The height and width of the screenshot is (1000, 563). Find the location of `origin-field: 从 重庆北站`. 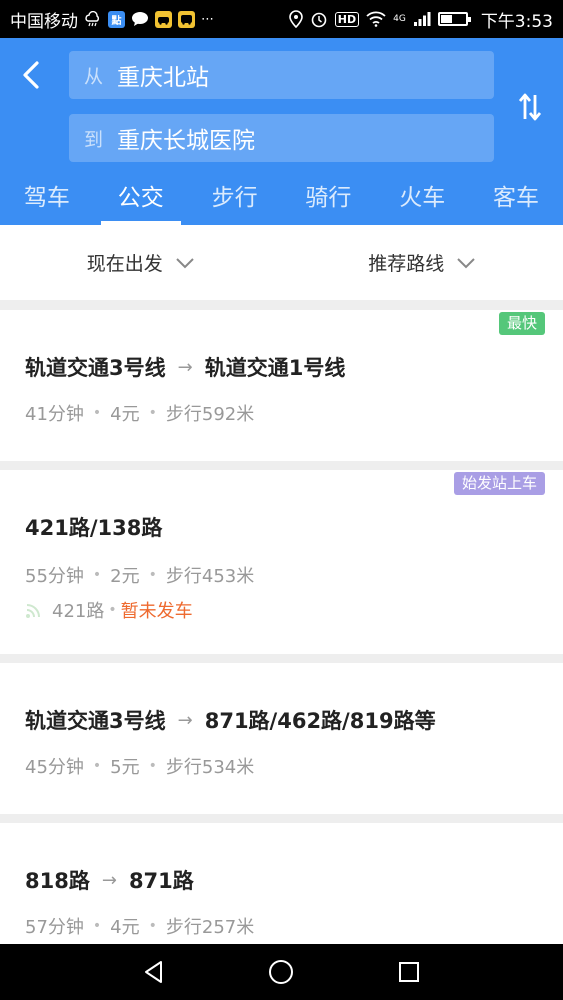

origin-field: 从 重庆北站 is located at coordinates (281, 75).